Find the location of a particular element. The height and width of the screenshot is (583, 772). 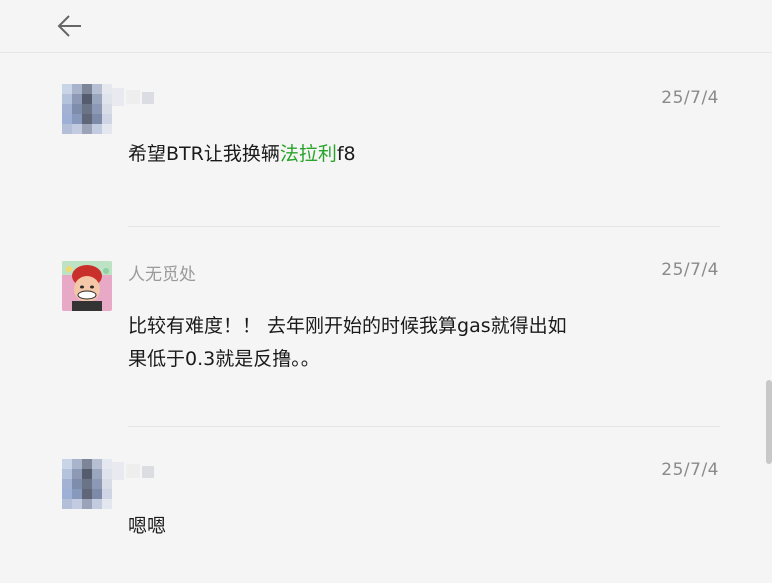

keyword-link: 法拉利 is located at coordinates (308, 154).